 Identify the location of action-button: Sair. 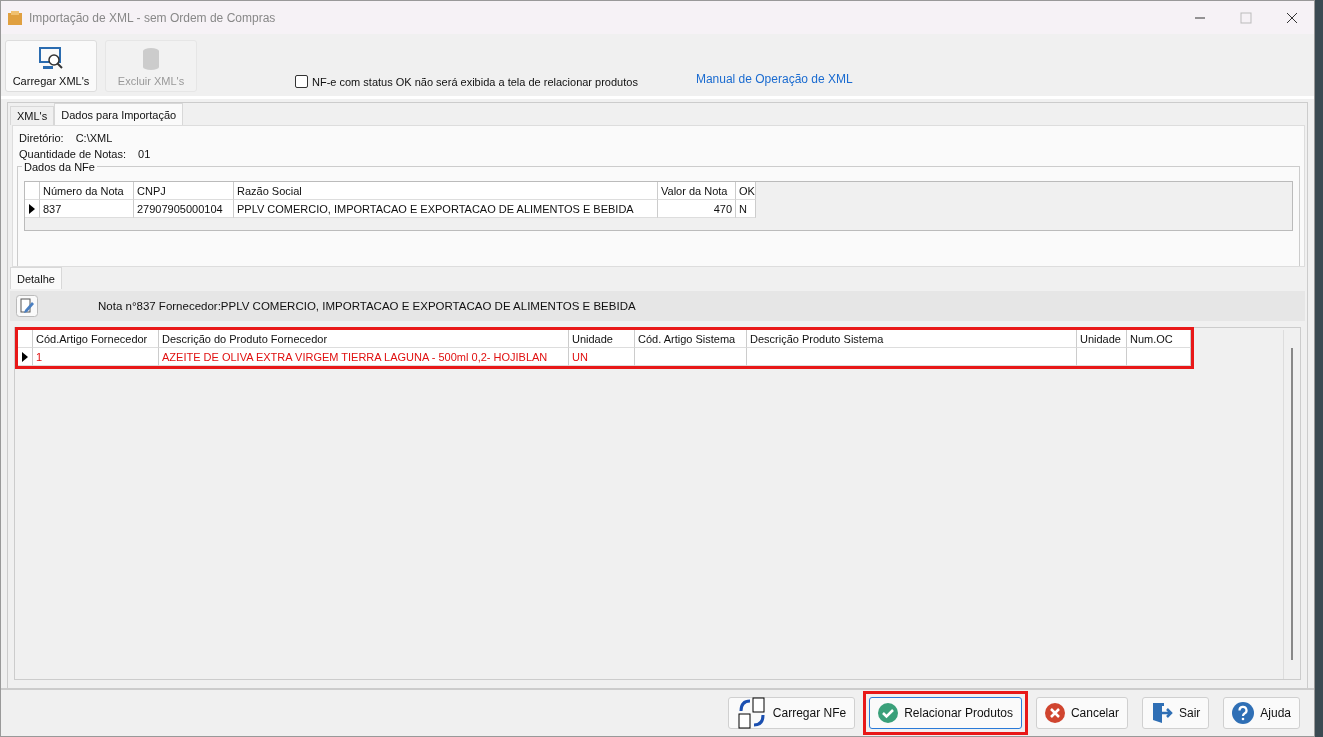
(1175, 713).